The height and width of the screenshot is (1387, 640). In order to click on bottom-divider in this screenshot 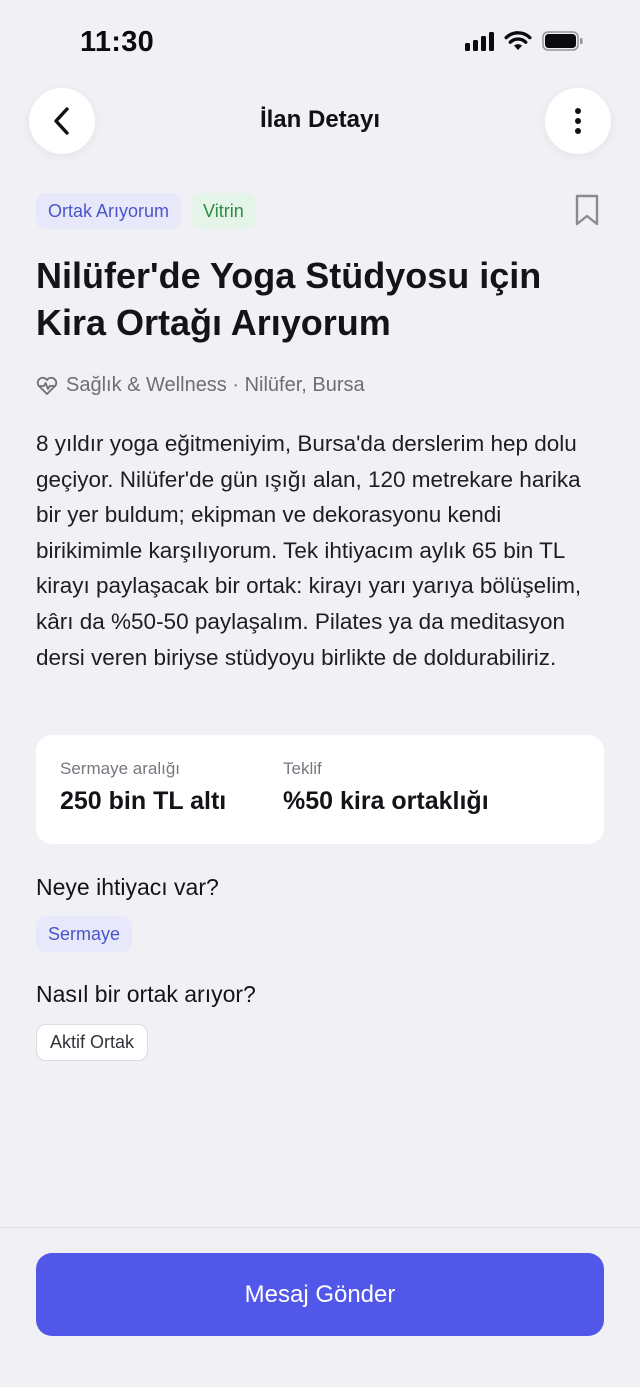, I will do `click(320, 1227)`.